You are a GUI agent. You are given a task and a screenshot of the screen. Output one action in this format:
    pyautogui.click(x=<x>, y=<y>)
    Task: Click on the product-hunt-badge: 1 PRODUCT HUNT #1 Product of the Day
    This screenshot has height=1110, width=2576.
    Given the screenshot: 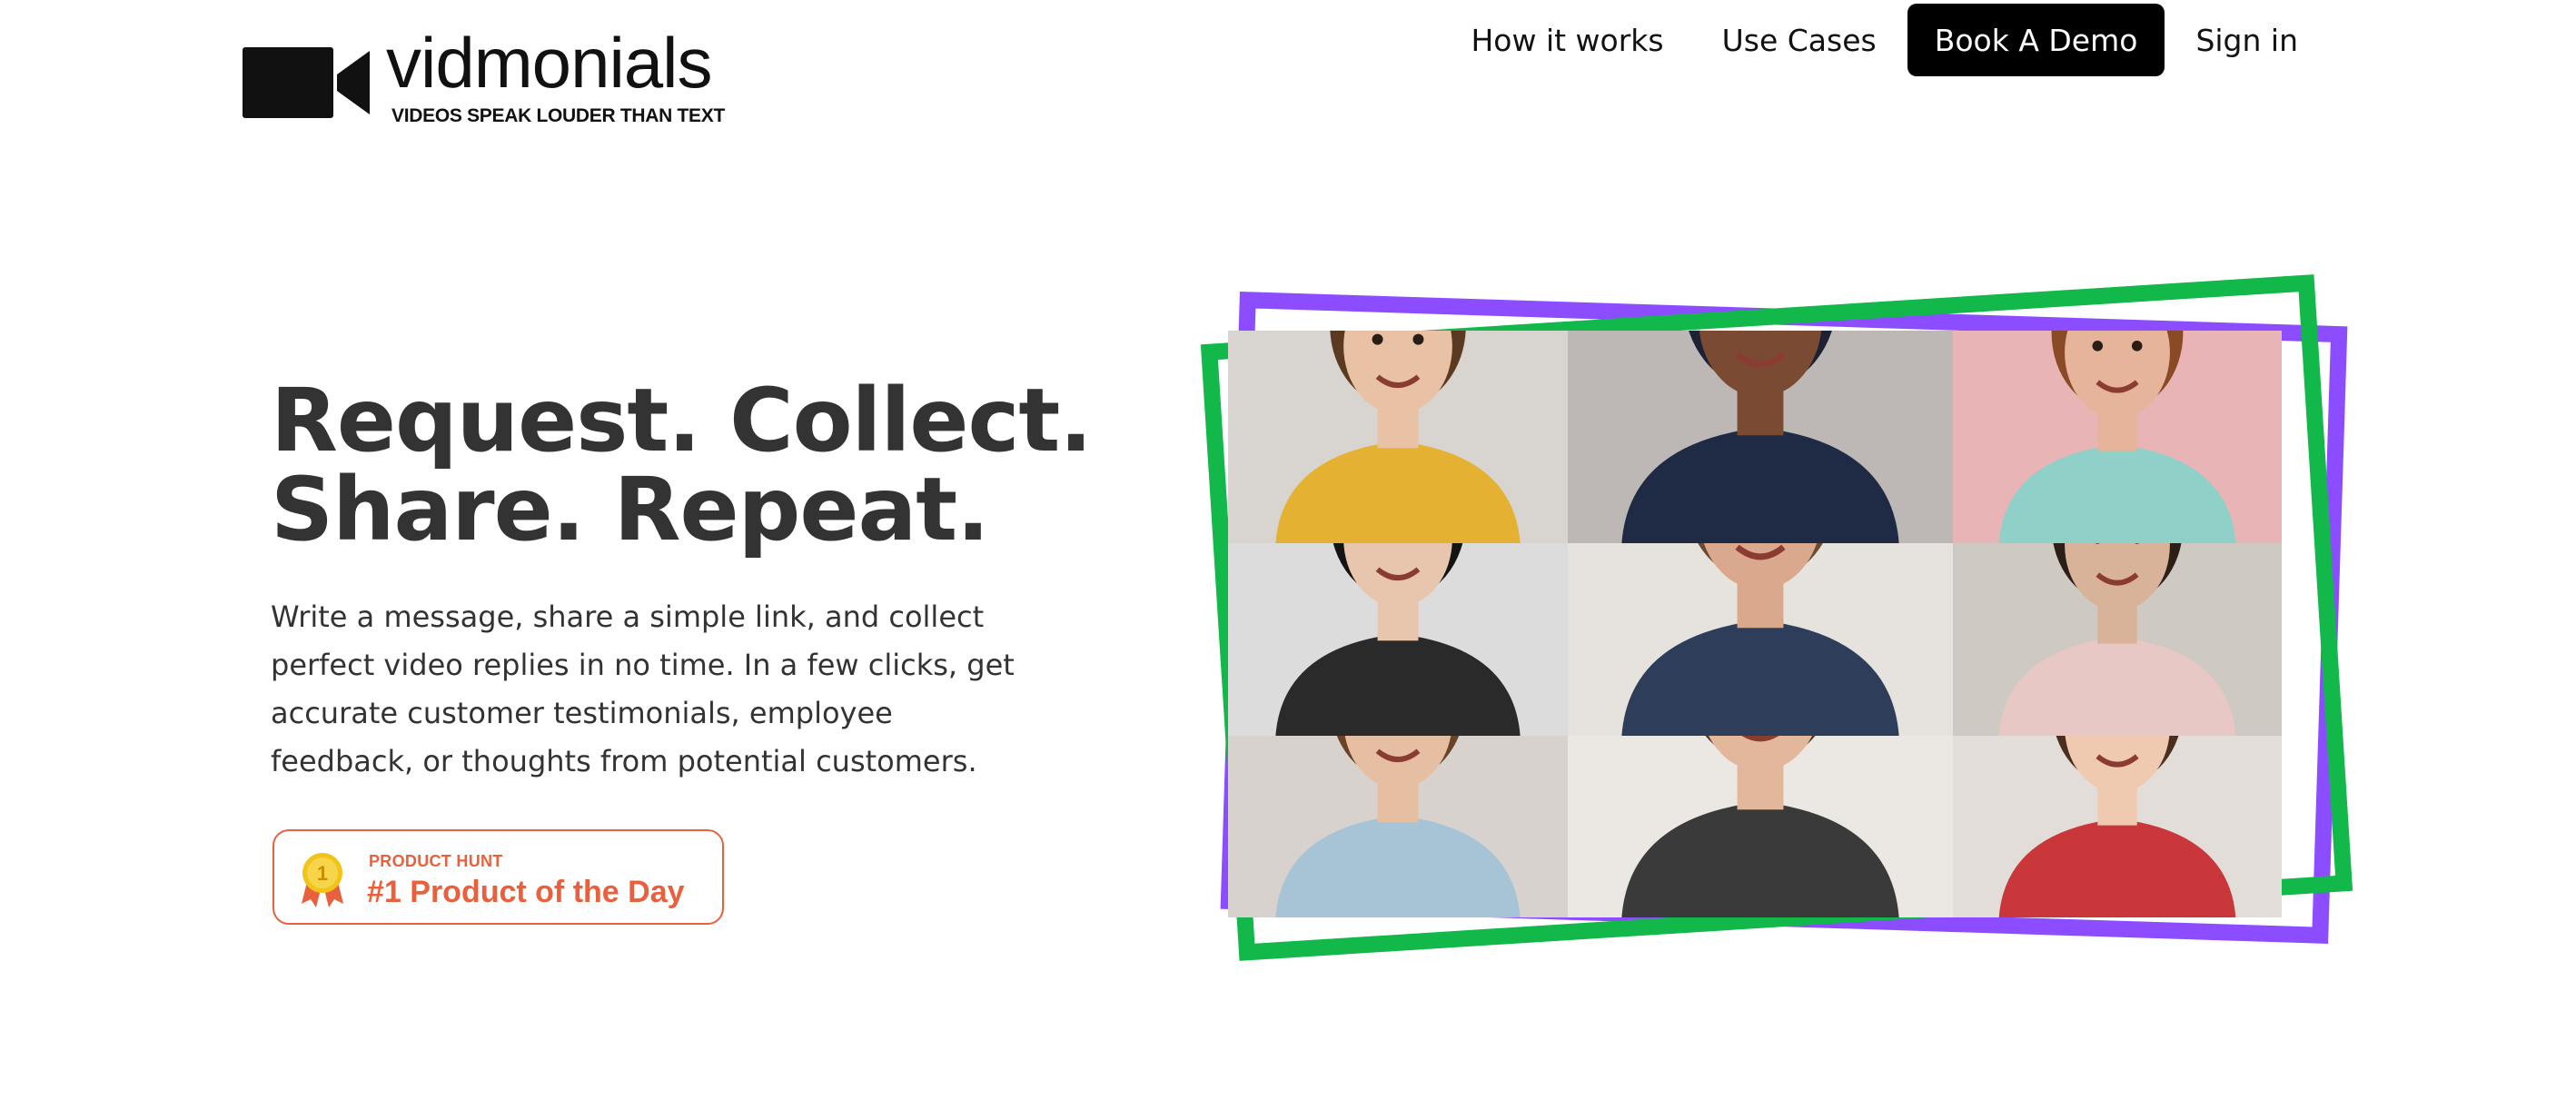 What is the action you would take?
    pyautogui.click(x=498, y=877)
    